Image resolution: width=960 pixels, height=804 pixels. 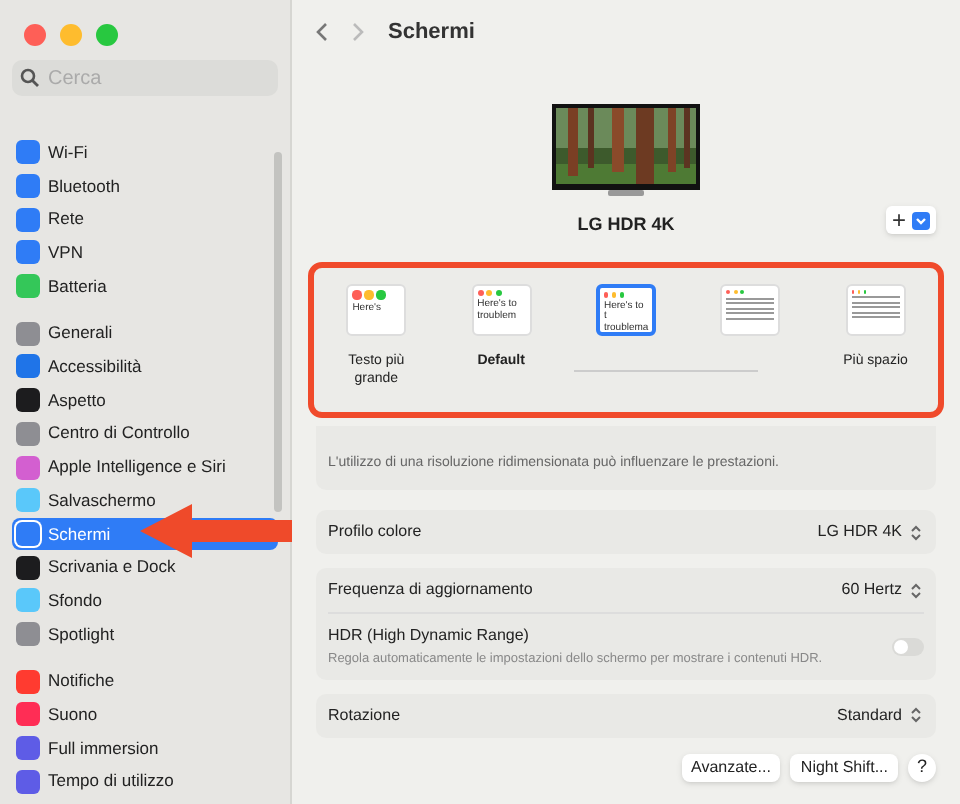 What do you see at coordinates (145, 681) in the screenshot?
I see `sidebar-item: Notifiche` at bounding box center [145, 681].